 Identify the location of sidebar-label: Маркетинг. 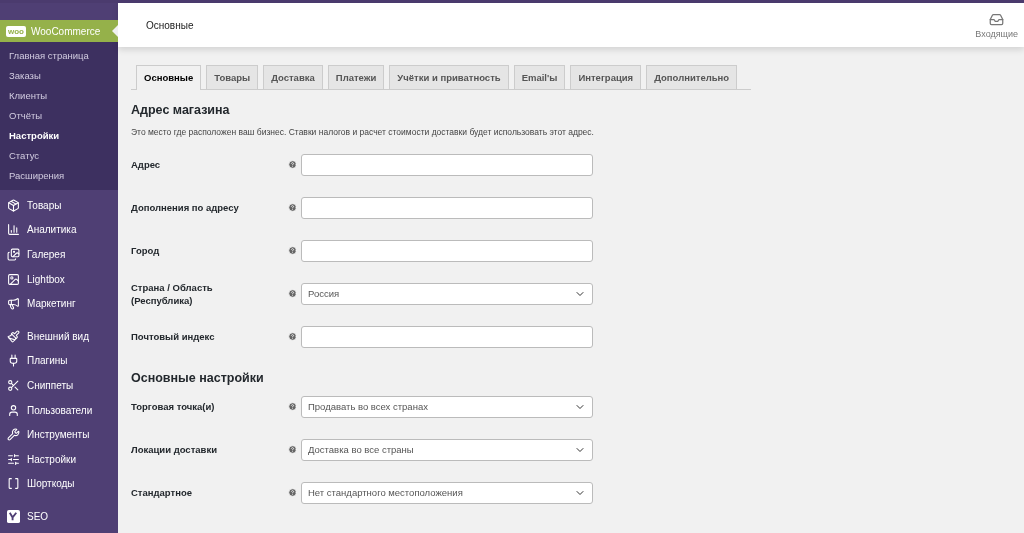
(51, 304).